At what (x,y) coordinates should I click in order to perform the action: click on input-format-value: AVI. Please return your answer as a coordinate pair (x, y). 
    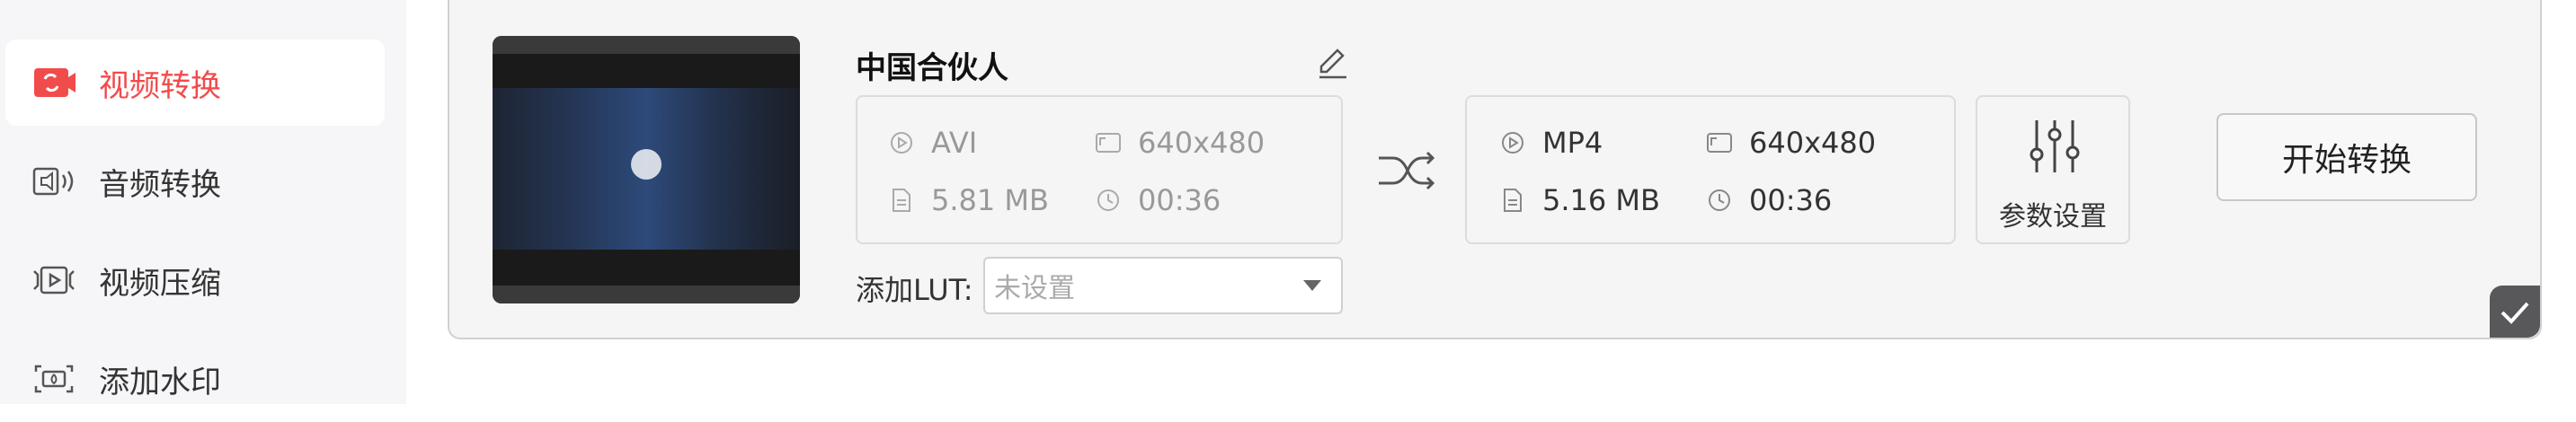
    Looking at the image, I should click on (954, 143).